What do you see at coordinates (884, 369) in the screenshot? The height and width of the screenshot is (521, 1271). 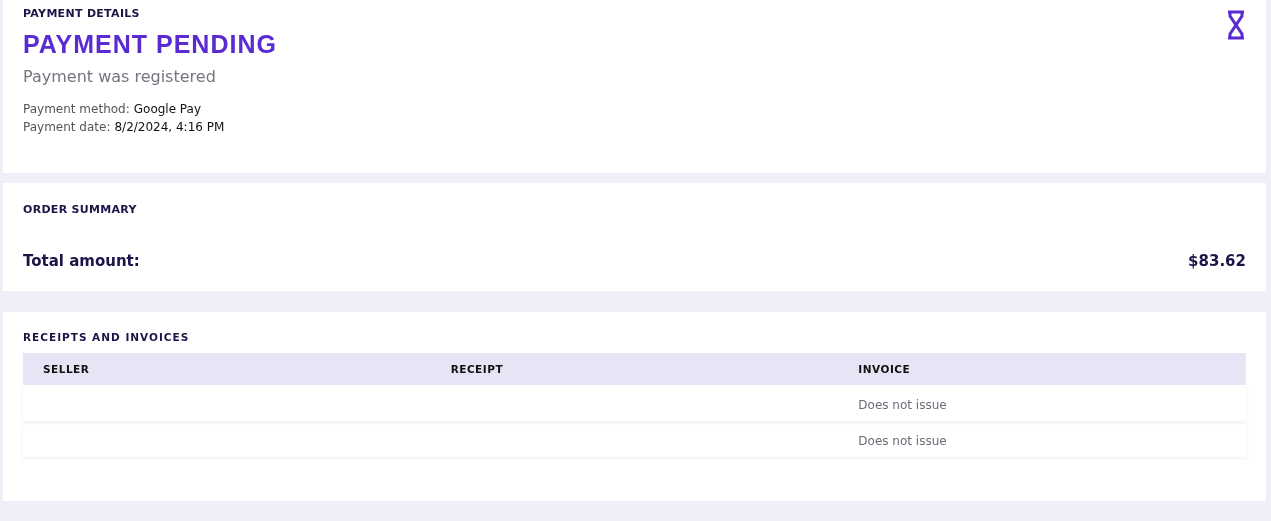 I see `column-header: INVOICE` at bounding box center [884, 369].